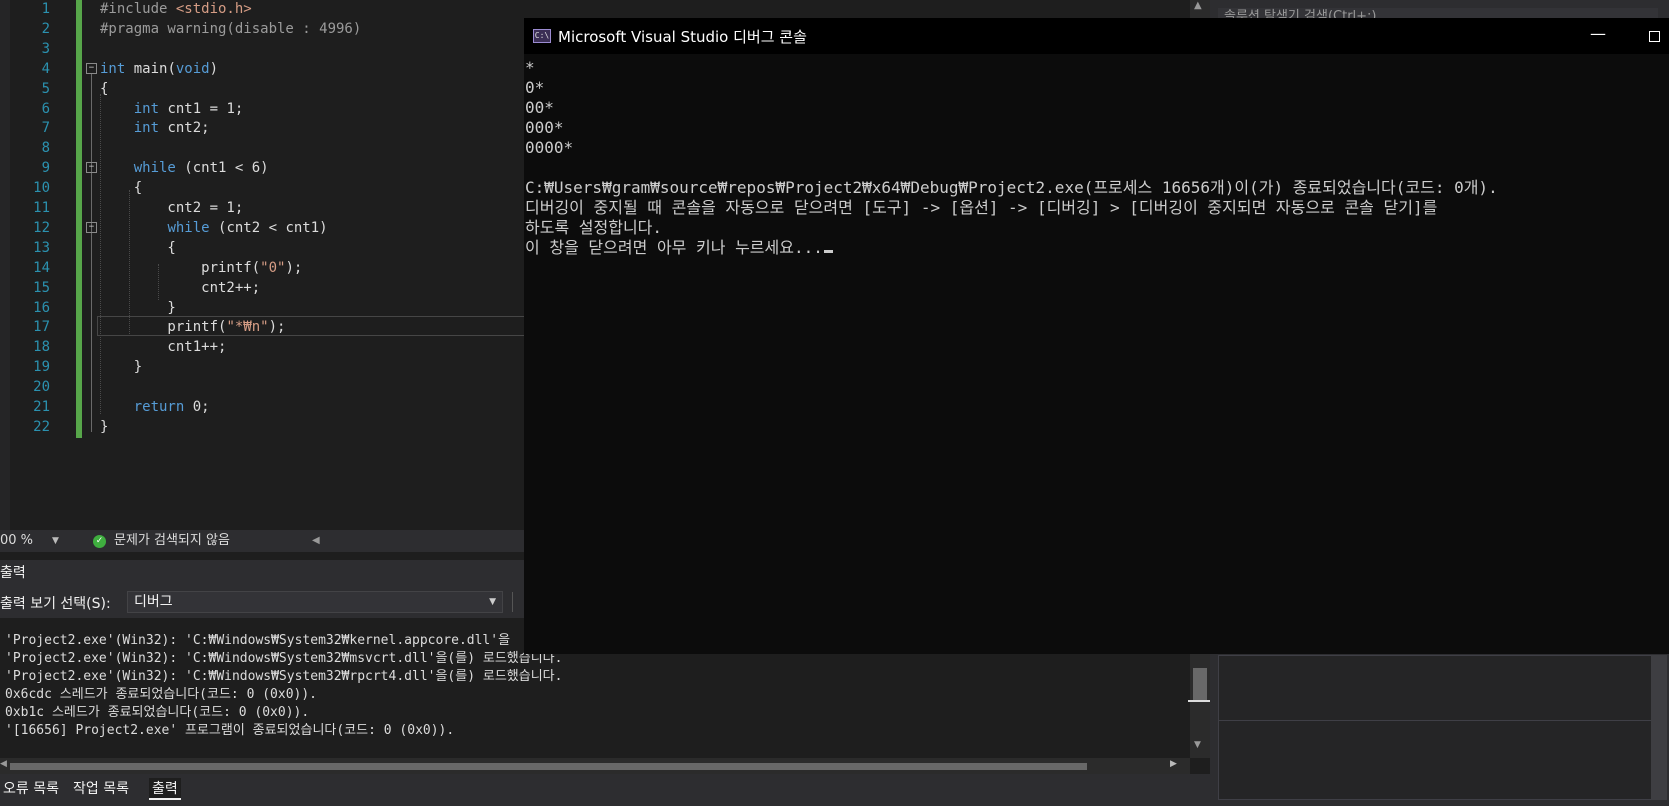  What do you see at coordinates (41, 287) in the screenshot?
I see `line-number: 15` at bounding box center [41, 287].